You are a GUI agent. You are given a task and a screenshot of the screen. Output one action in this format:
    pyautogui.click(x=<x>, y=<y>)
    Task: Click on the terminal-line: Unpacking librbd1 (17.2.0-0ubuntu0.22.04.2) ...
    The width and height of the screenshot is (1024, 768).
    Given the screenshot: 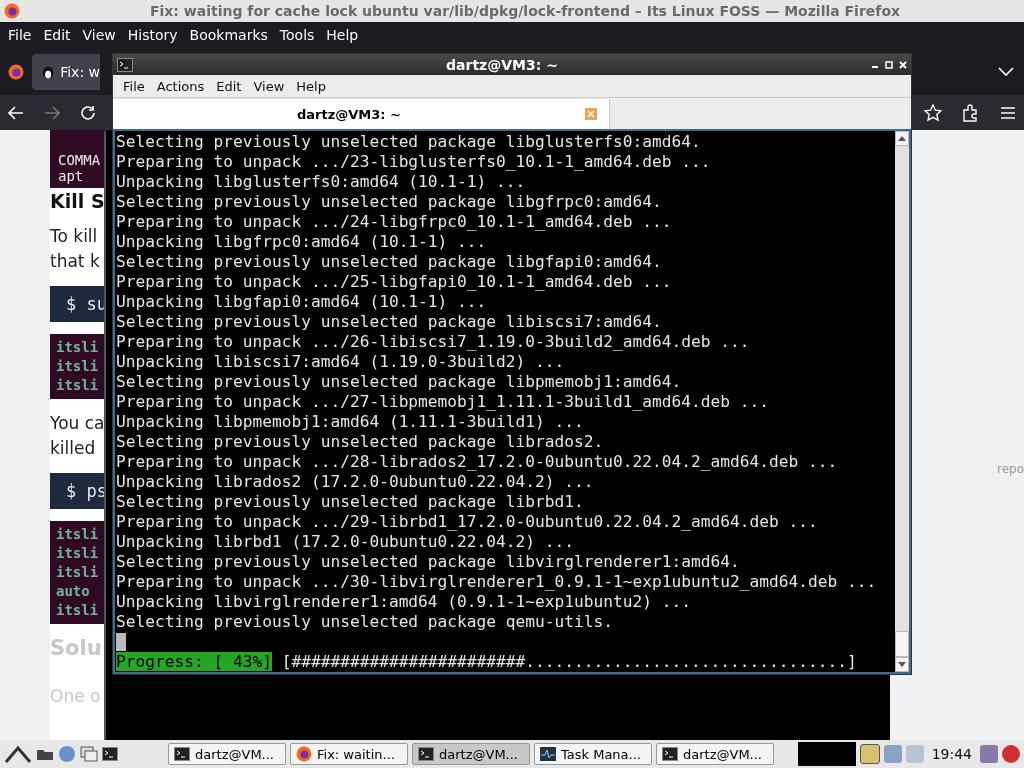 What is the action you would take?
    pyautogui.click(x=346, y=542)
    